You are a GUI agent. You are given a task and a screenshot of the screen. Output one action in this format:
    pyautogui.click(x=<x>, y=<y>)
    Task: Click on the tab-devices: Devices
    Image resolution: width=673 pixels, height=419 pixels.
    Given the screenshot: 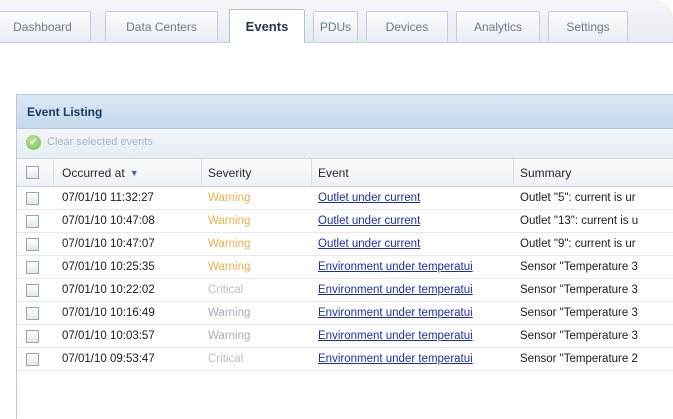 What is the action you would take?
    pyautogui.click(x=407, y=26)
    